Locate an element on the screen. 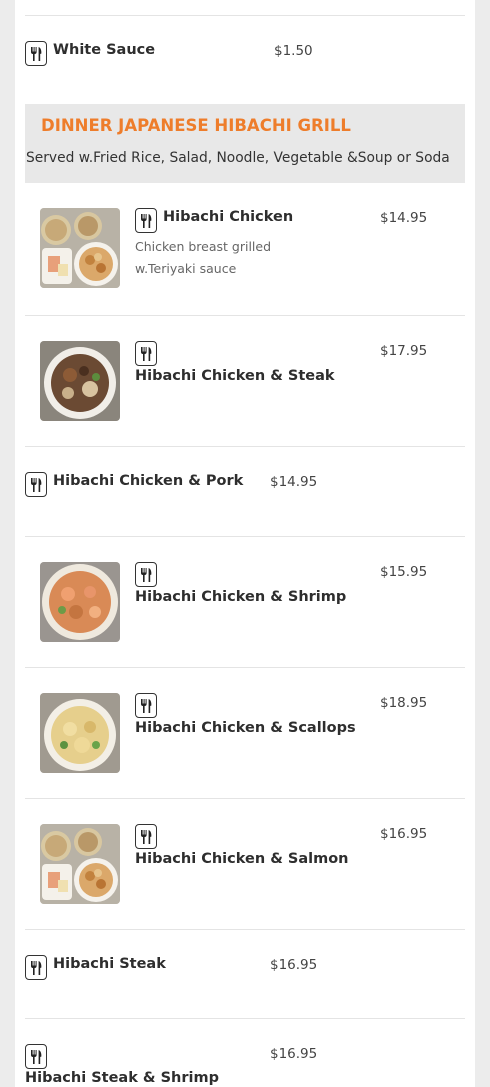  item-name: Hibachi Chicken is located at coordinates (228, 217).